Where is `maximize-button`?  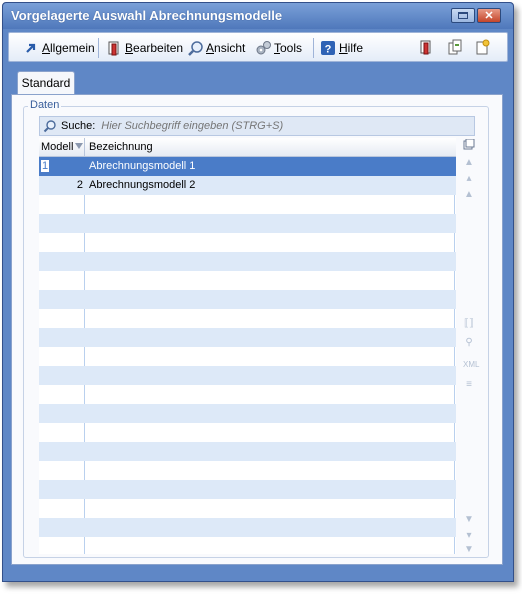 maximize-button is located at coordinates (463, 15).